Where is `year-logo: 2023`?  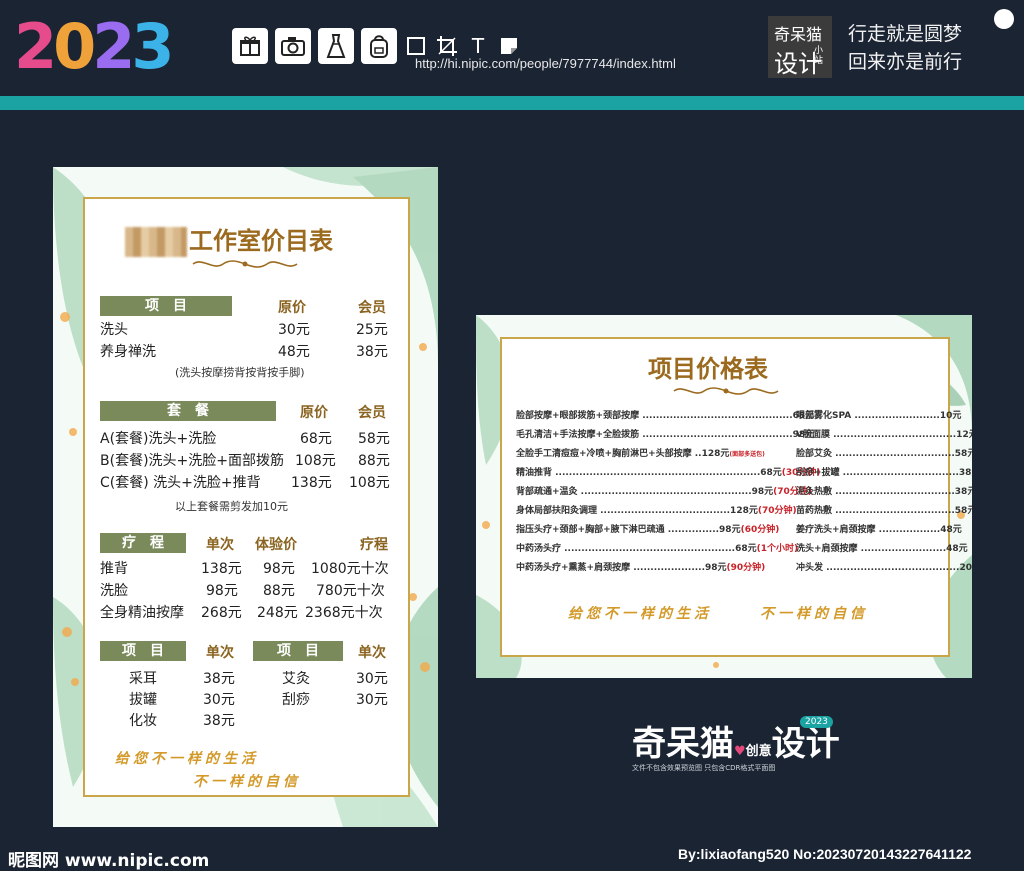
year-logo: 2023 is located at coordinates (94, 46).